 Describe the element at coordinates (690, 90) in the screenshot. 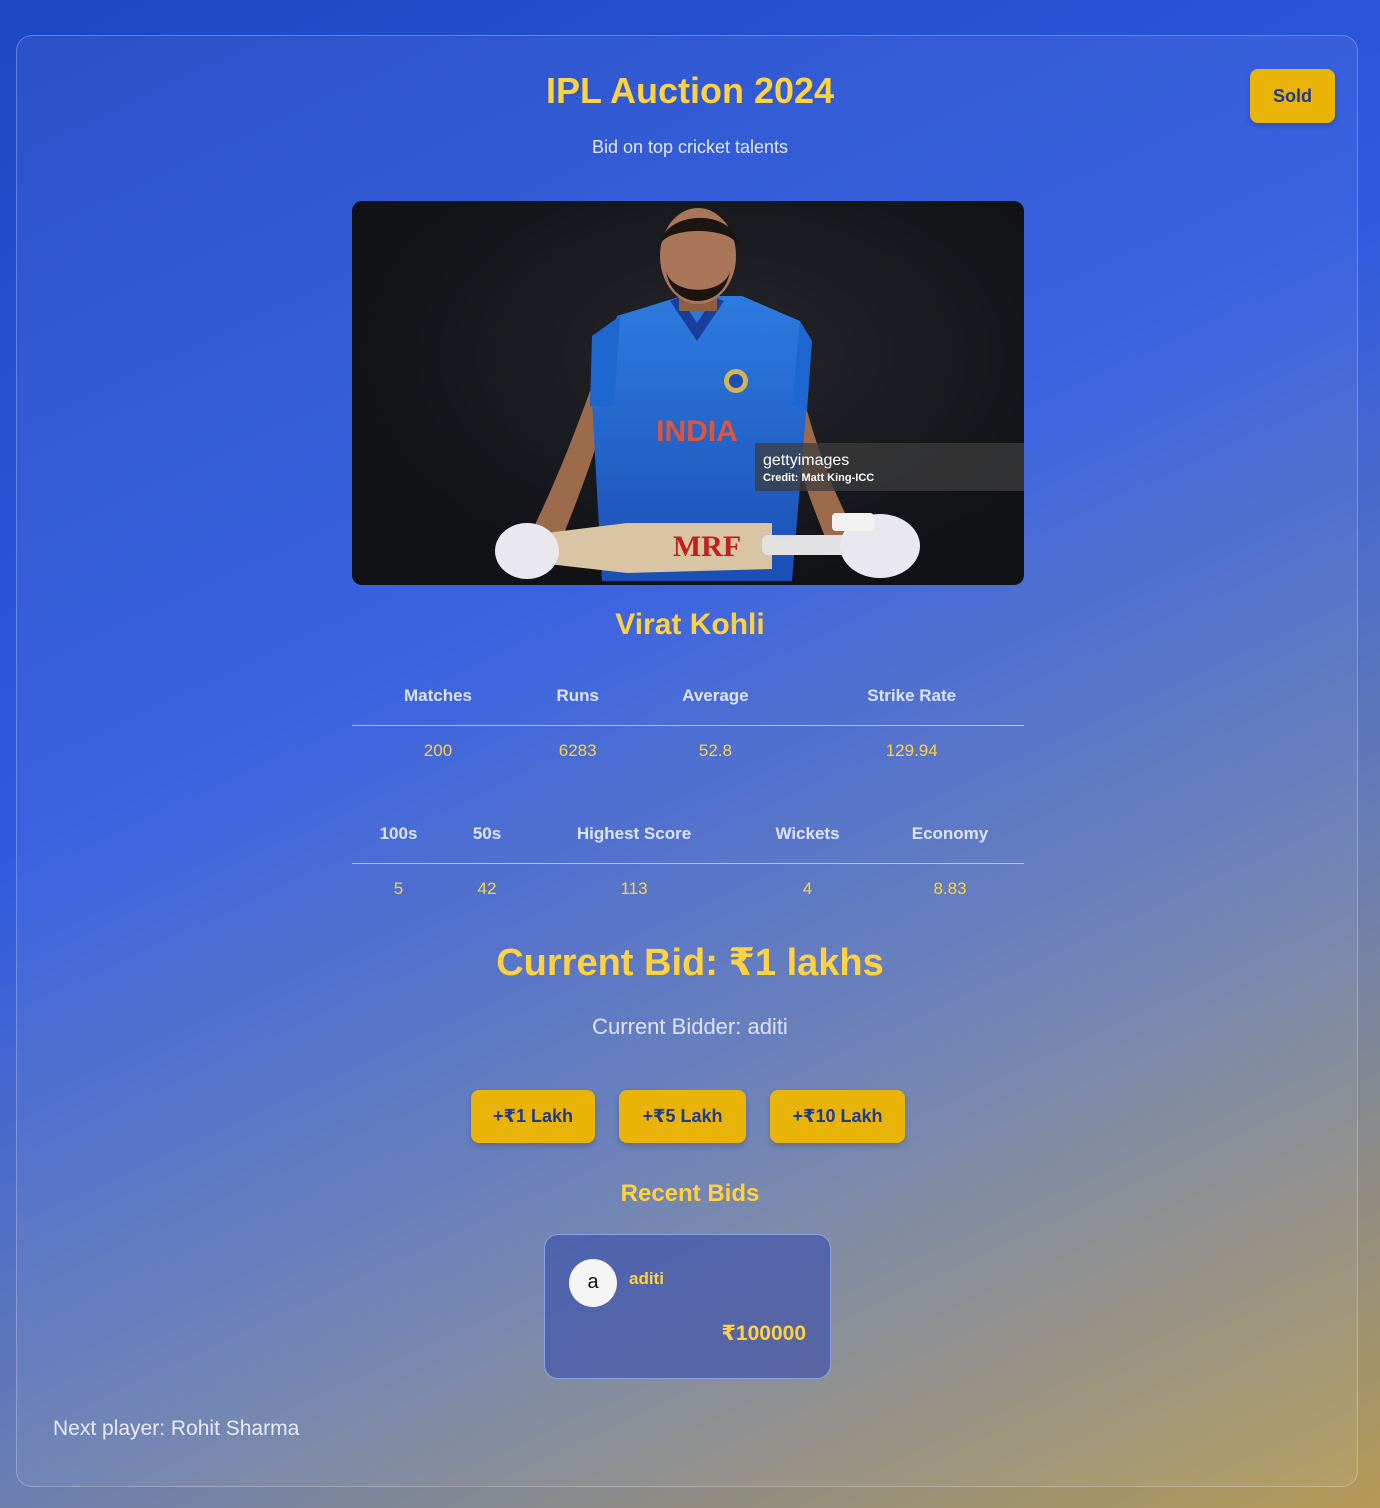

I see `page-title: IPL Auction 2024` at that location.